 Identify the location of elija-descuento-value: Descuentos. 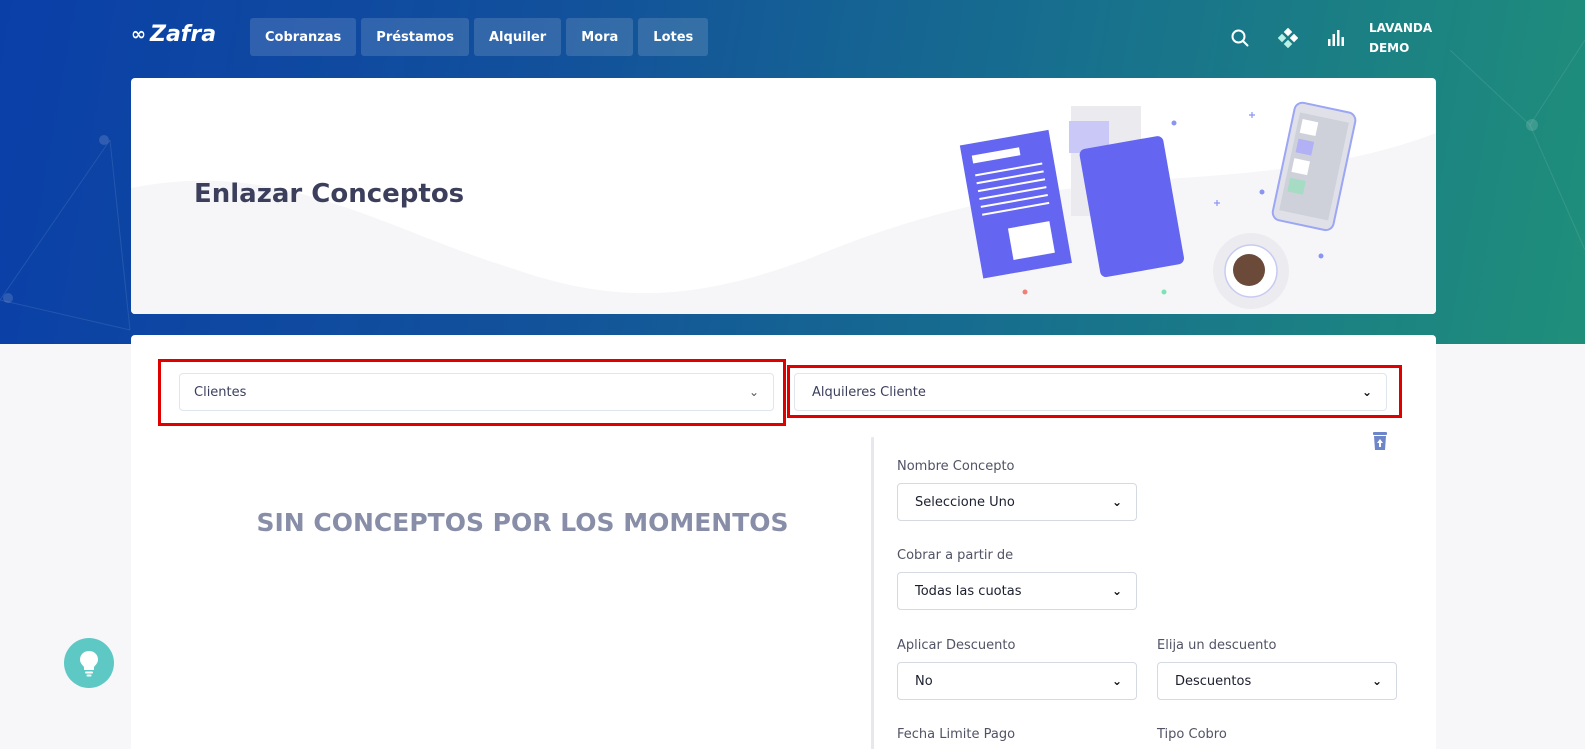
(1213, 681).